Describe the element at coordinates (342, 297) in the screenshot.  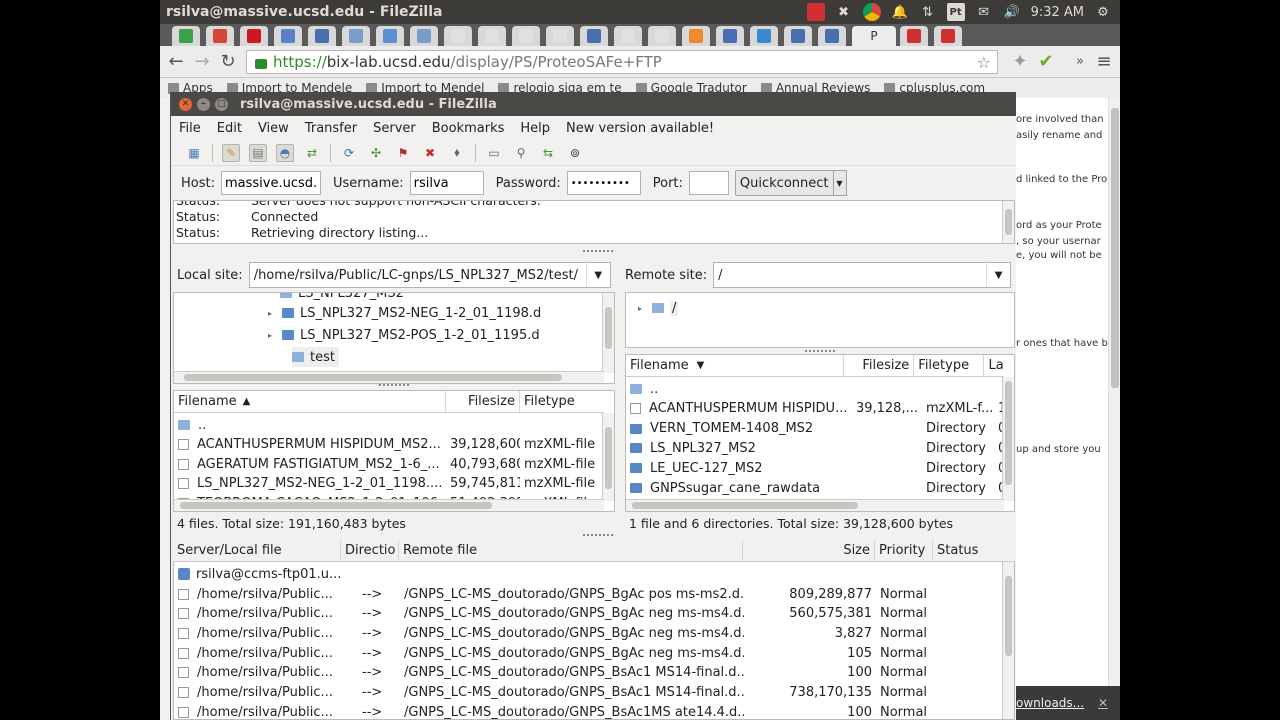
I see `tree-item: LS_NPL327_MS2` at that location.